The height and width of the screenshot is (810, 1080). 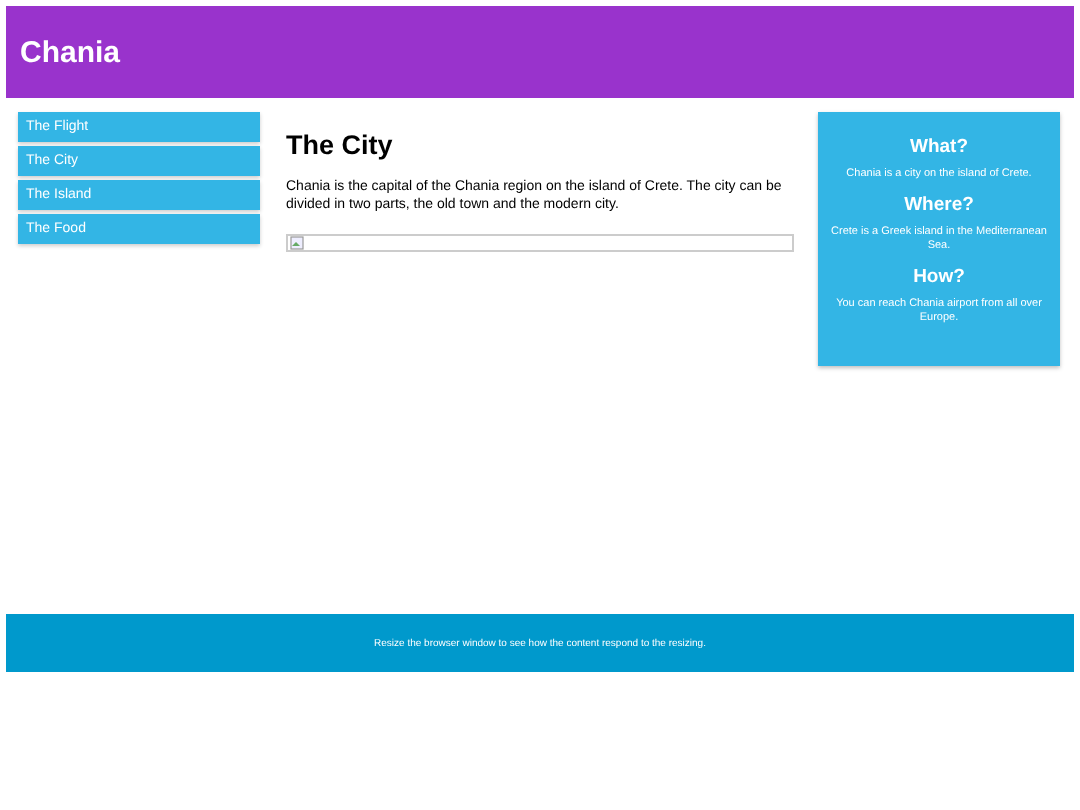 What do you see at coordinates (70, 52) in the screenshot?
I see `site-title: Chania` at bounding box center [70, 52].